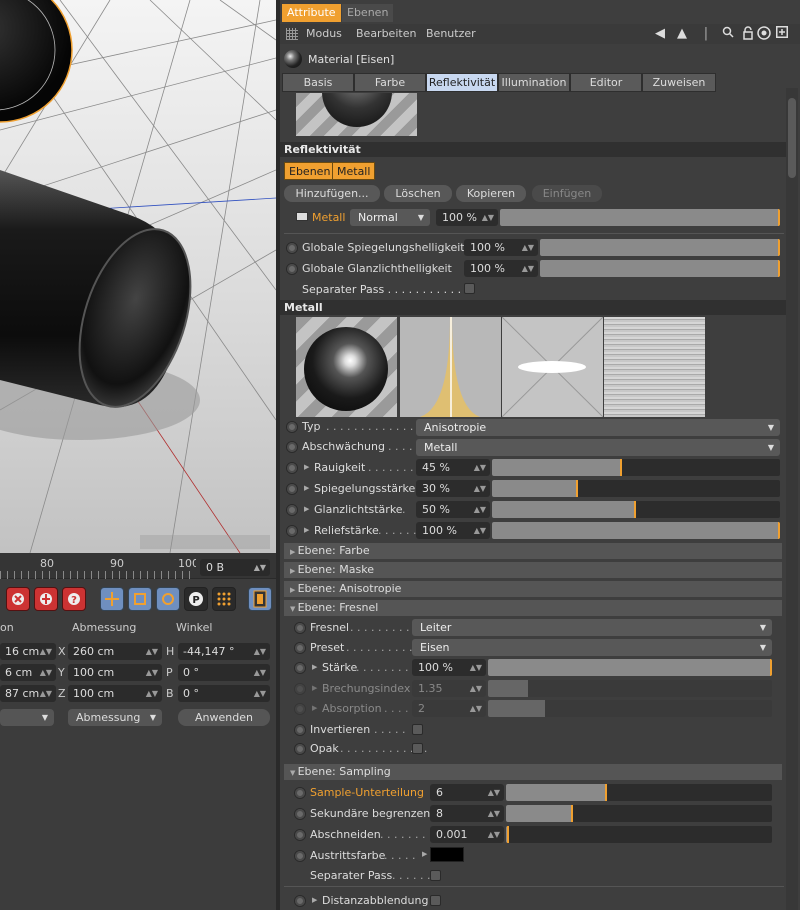 This screenshot has width=800, height=910. What do you see at coordinates (630, 667) in the screenshot?
I see `strength-slider` at bounding box center [630, 667].